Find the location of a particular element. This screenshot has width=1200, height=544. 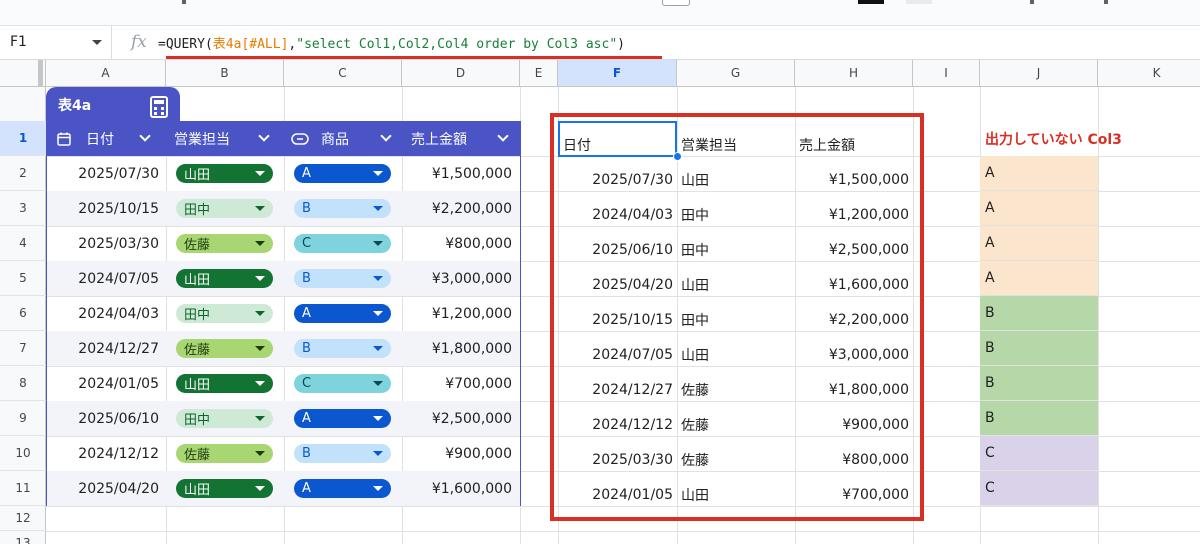

table-name: 表4a is located at coordinates (74, 105).